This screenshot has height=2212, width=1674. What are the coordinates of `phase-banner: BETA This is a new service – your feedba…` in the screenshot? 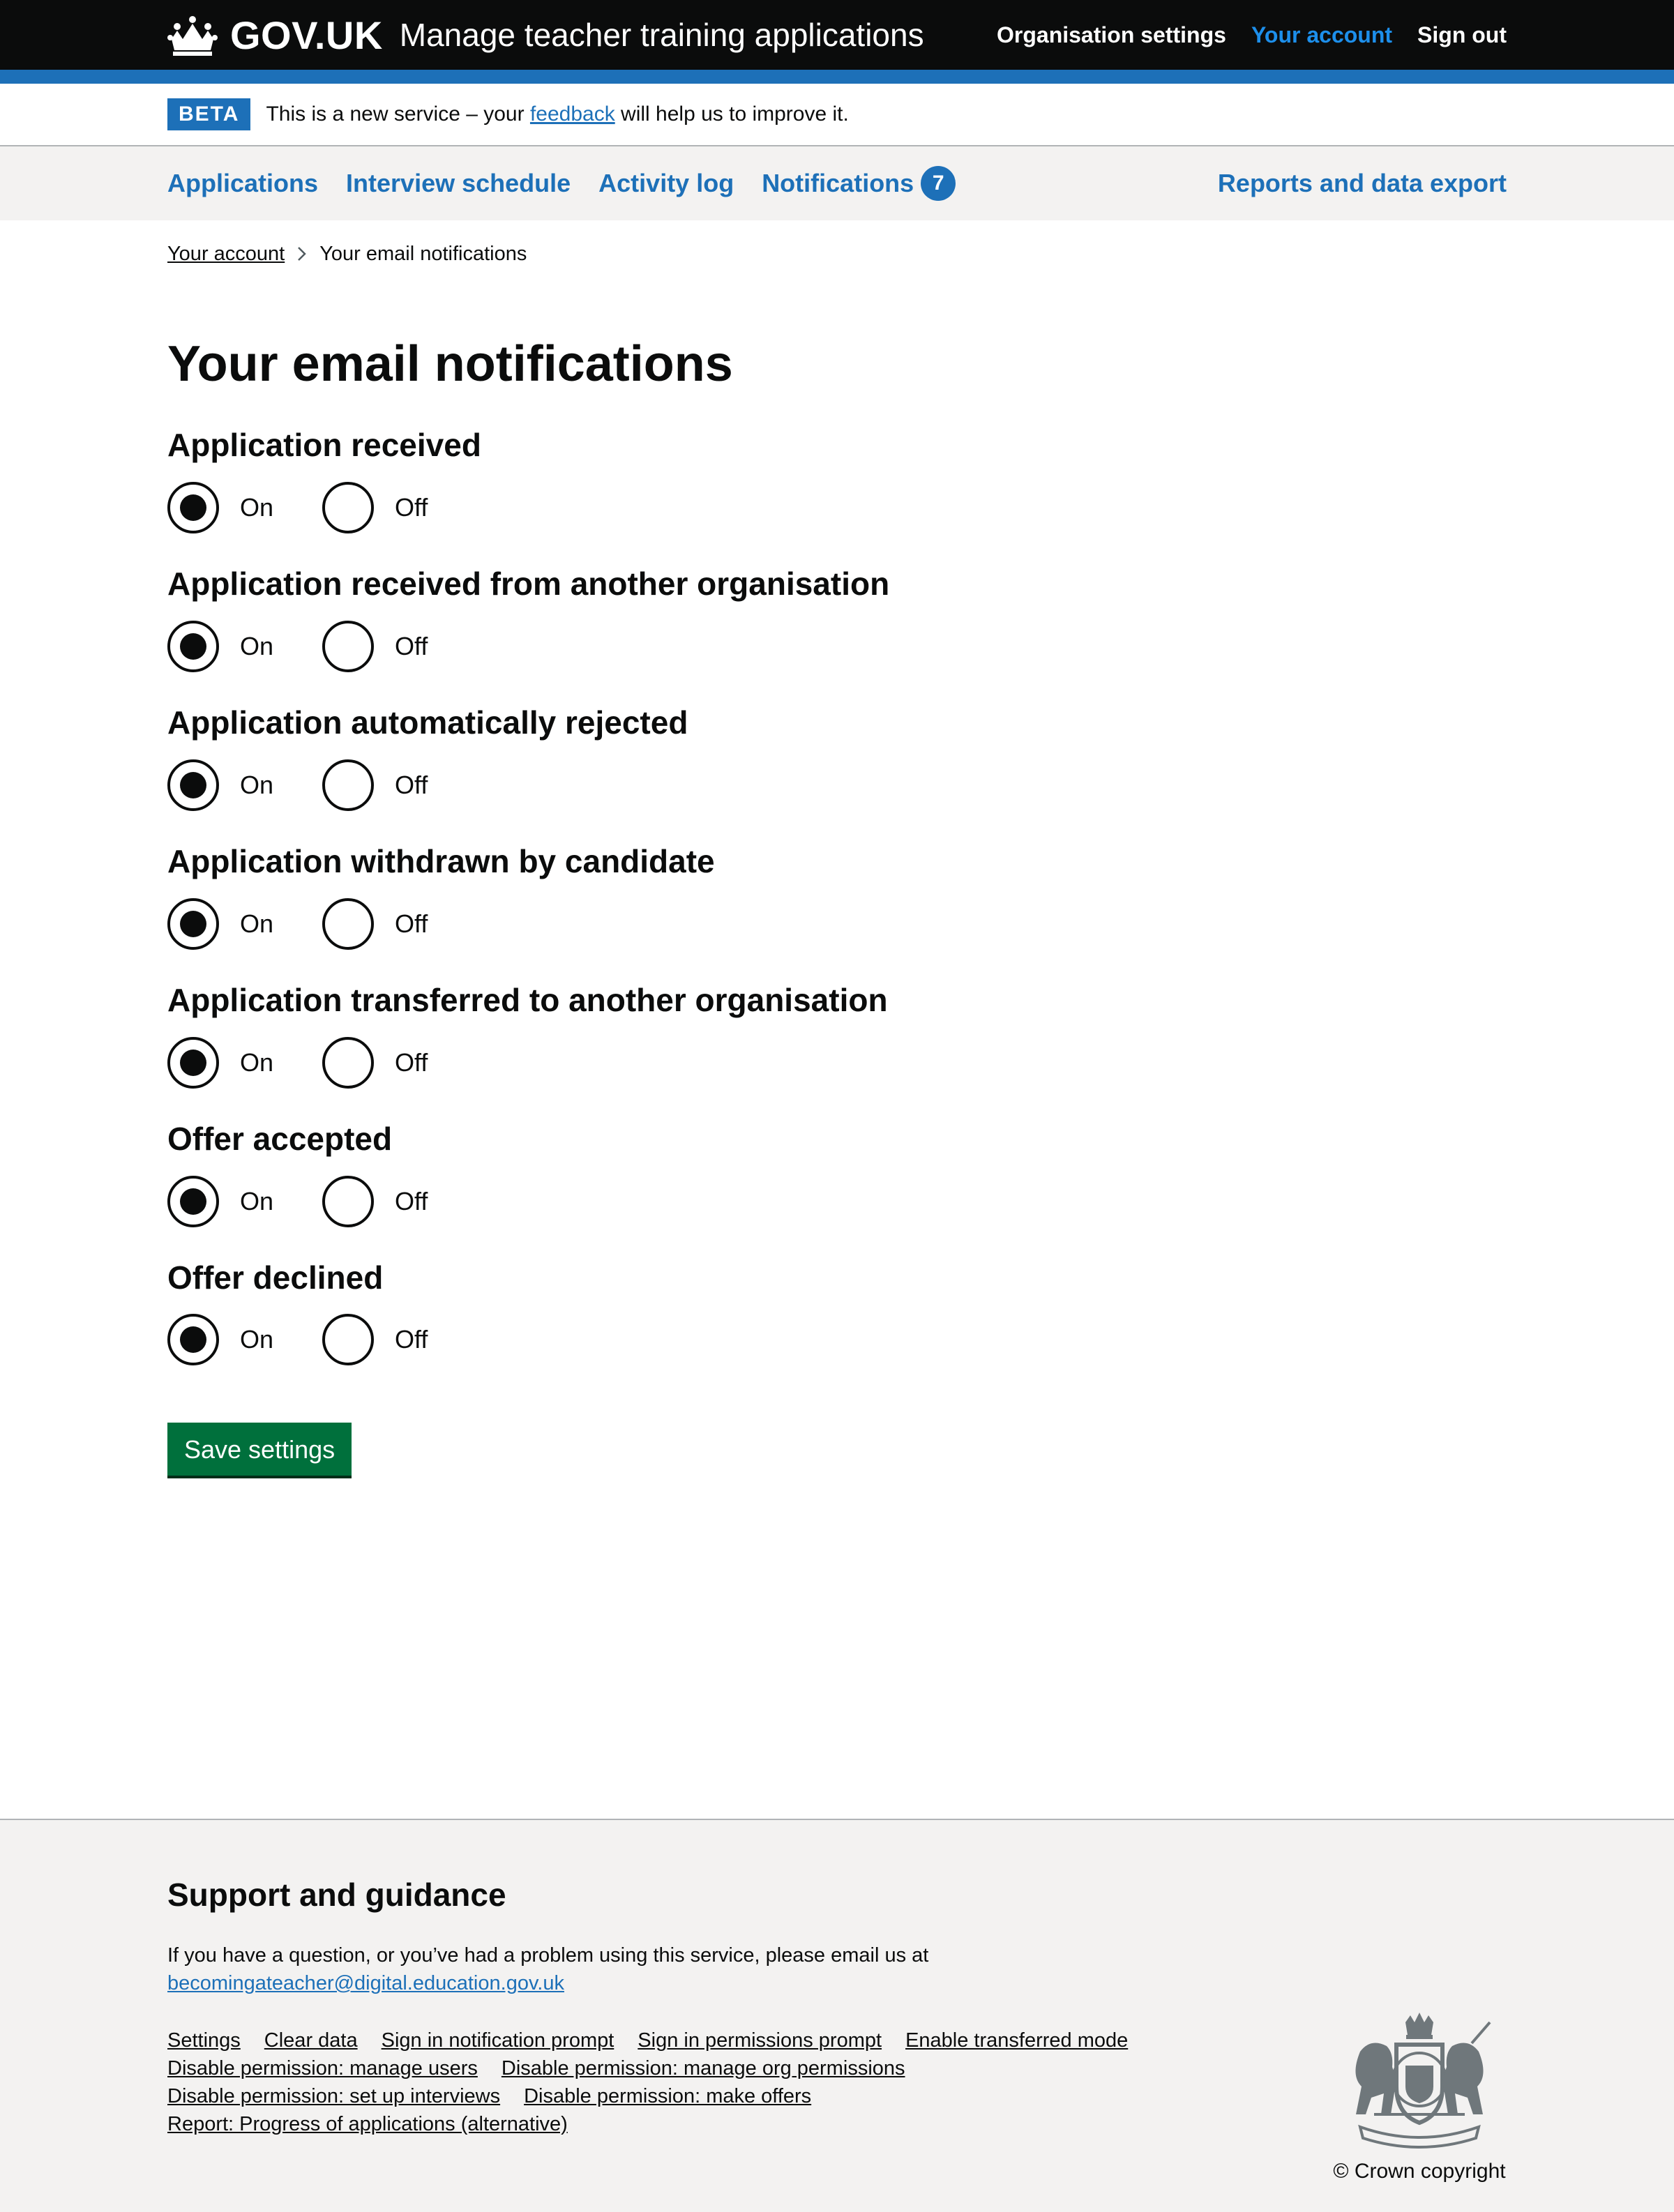 It's located at (837, 115).